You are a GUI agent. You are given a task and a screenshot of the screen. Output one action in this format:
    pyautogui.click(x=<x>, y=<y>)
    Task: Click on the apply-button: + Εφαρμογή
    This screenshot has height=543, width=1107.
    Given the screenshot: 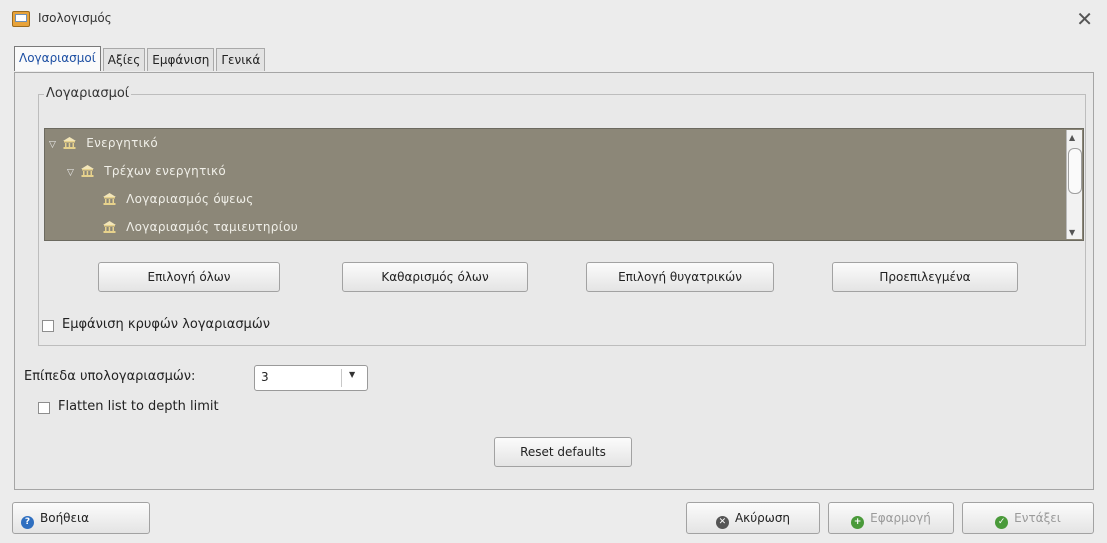 What is the action you would take?
    pyautogui.click(x=891, y=518)
    